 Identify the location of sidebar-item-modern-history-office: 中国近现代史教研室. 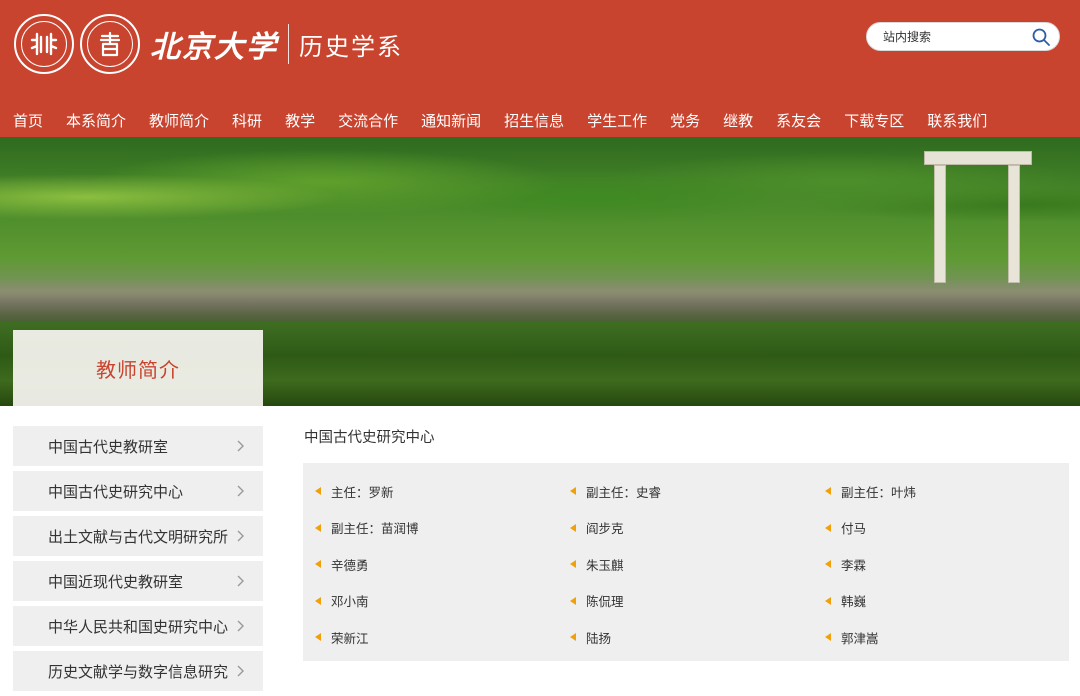
(138, 581).